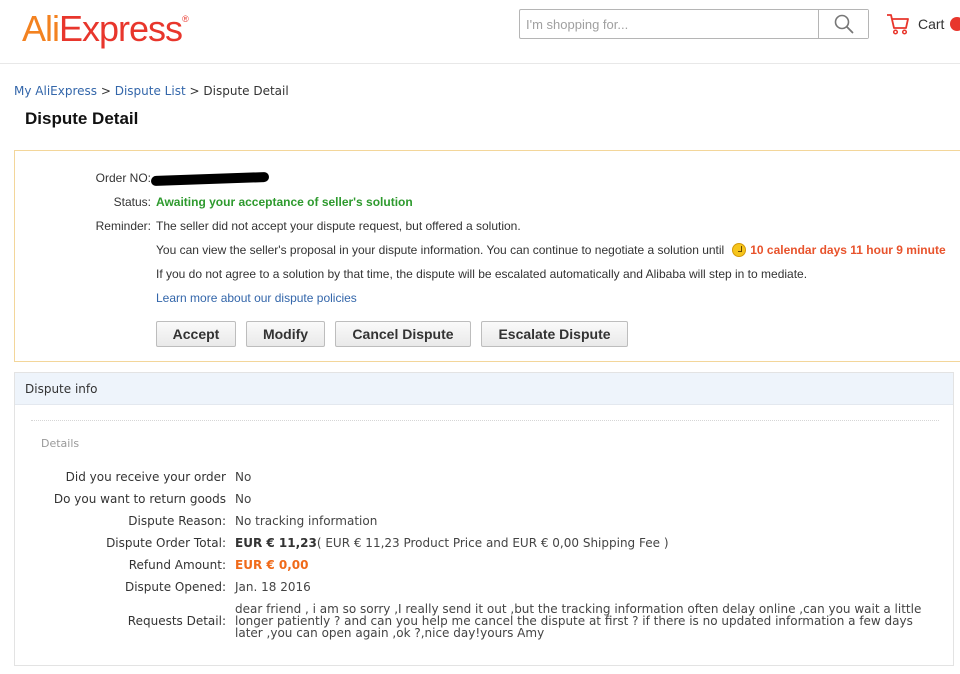 This screenshot has width=960, height=674. What do you see at coordinates (82, 118) in the screenshot?
I see `page-title: Dispute Detail` at bounding box center [82, 118].